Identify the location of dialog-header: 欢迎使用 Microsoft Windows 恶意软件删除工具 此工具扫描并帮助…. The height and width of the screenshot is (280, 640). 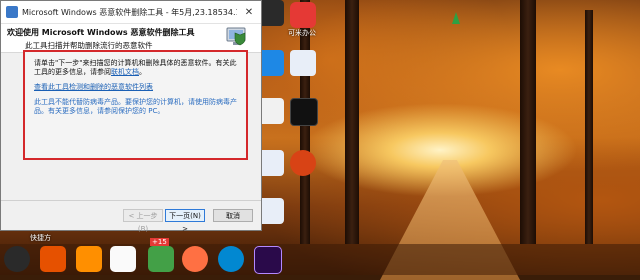
(131, 38).